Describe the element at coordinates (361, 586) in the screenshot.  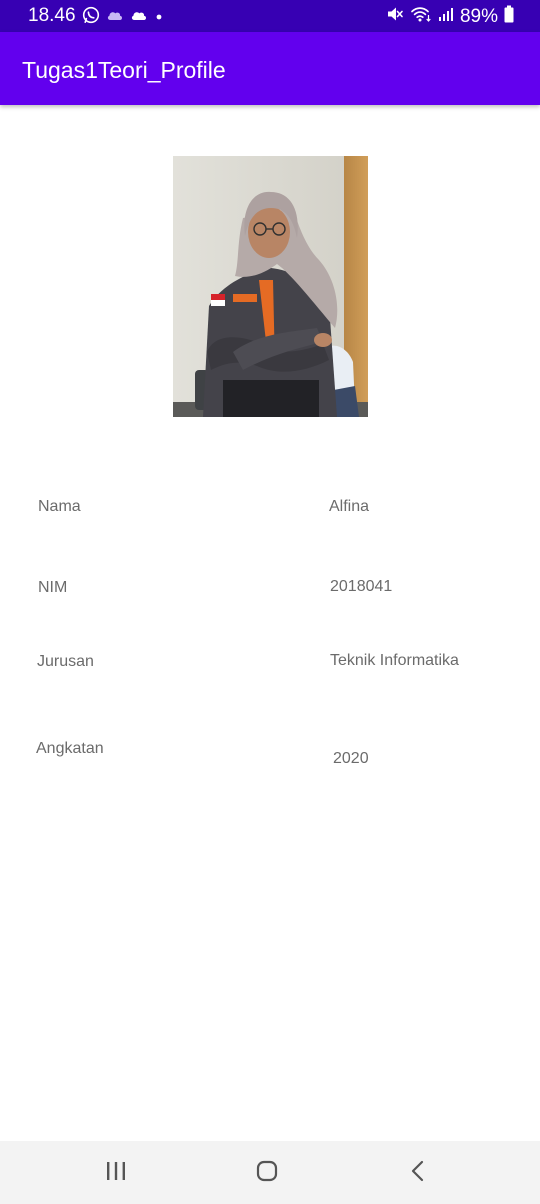
I see `value-nim: 2018041` at that location.